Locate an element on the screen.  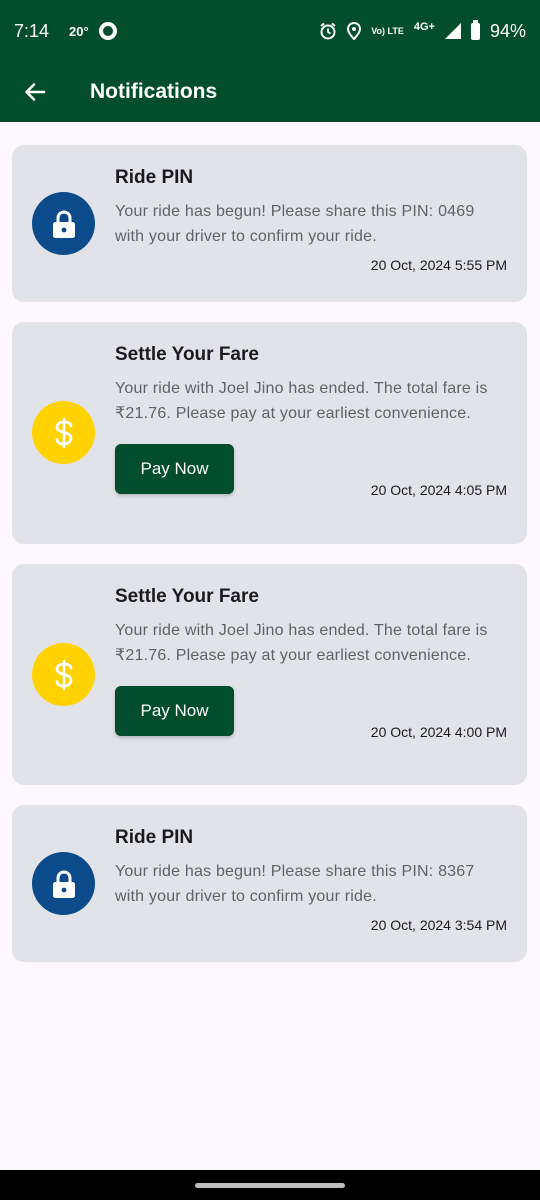
notification-timestamp: 20 Oct, 2024 5:55 PM is located at coordinates (438, 265).